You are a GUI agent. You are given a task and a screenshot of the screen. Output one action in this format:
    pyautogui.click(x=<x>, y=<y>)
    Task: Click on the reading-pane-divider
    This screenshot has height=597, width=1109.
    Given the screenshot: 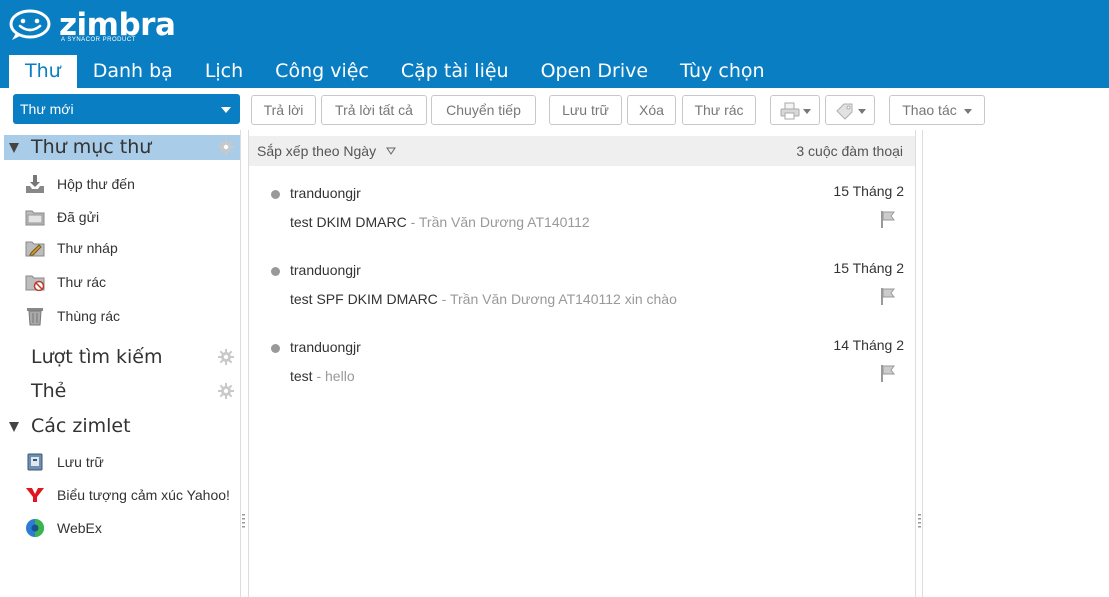 What is the action you would take?
    pyautogui.click(x=922, y=363)
    